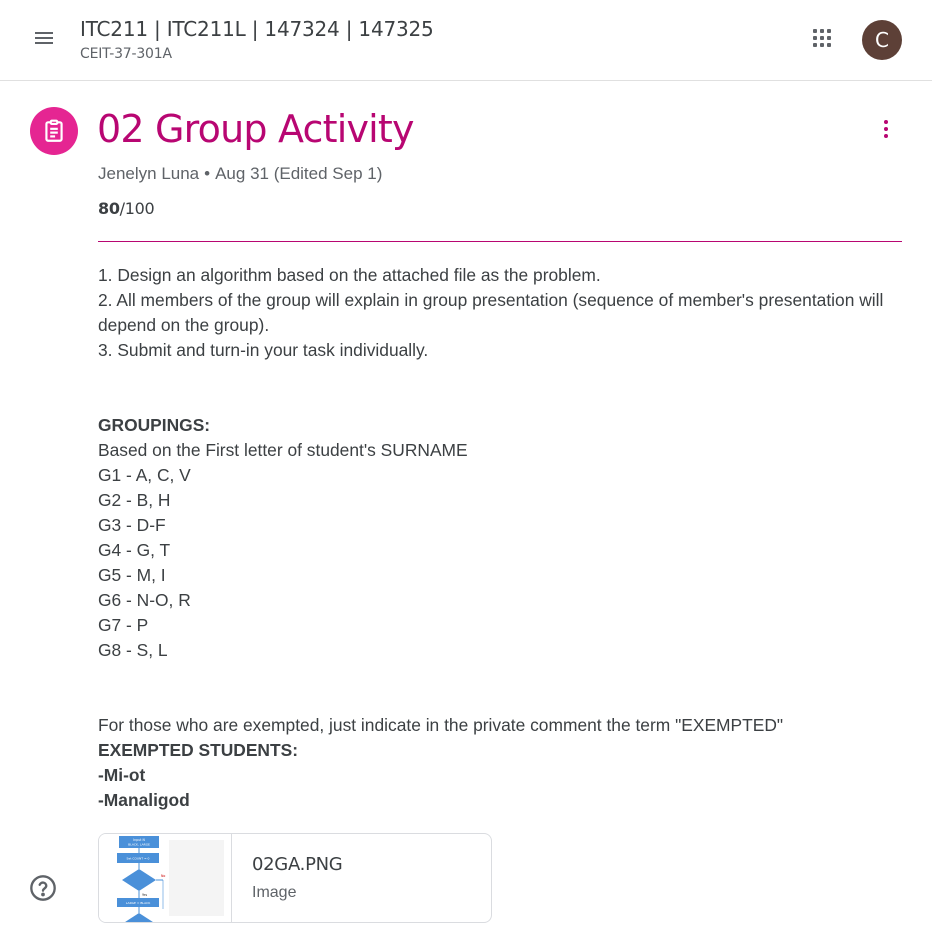 The image size is (932, 932). I want to click on thumb-text: Set COUNT = 0, so click(138, 859).